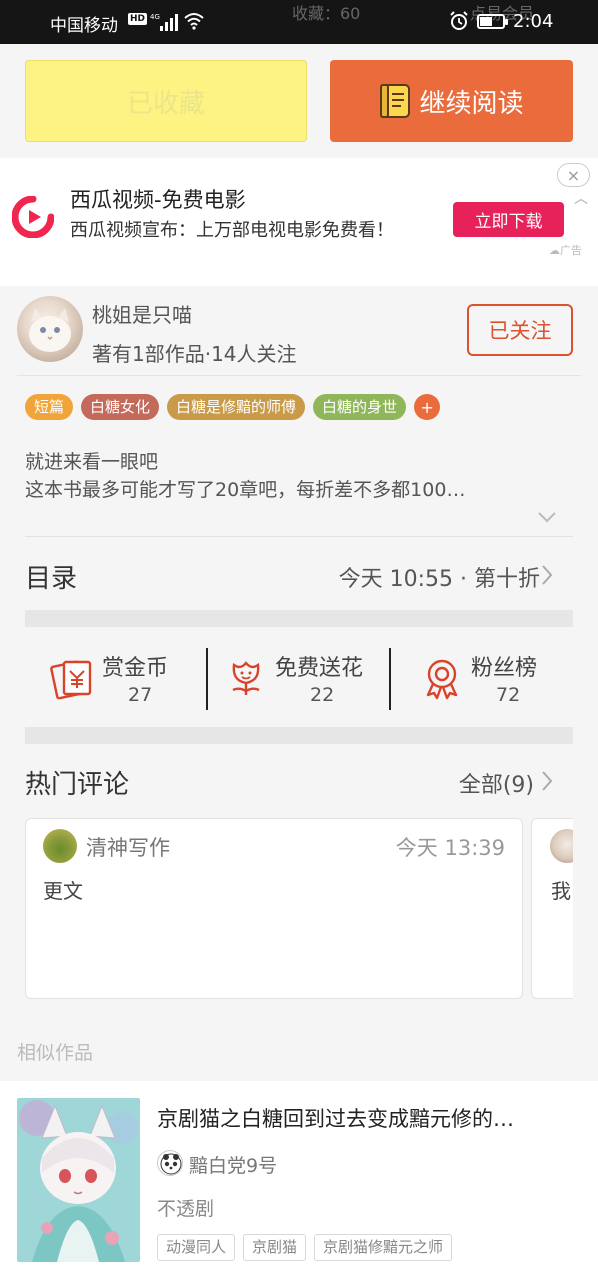 Image resolution: width=598 pixels, height=1280 pixels. What do you see at coordinates (450, 848) in the screenshot?
I see `comment-time: 今天 13:39` at bounding box center [450, 848].